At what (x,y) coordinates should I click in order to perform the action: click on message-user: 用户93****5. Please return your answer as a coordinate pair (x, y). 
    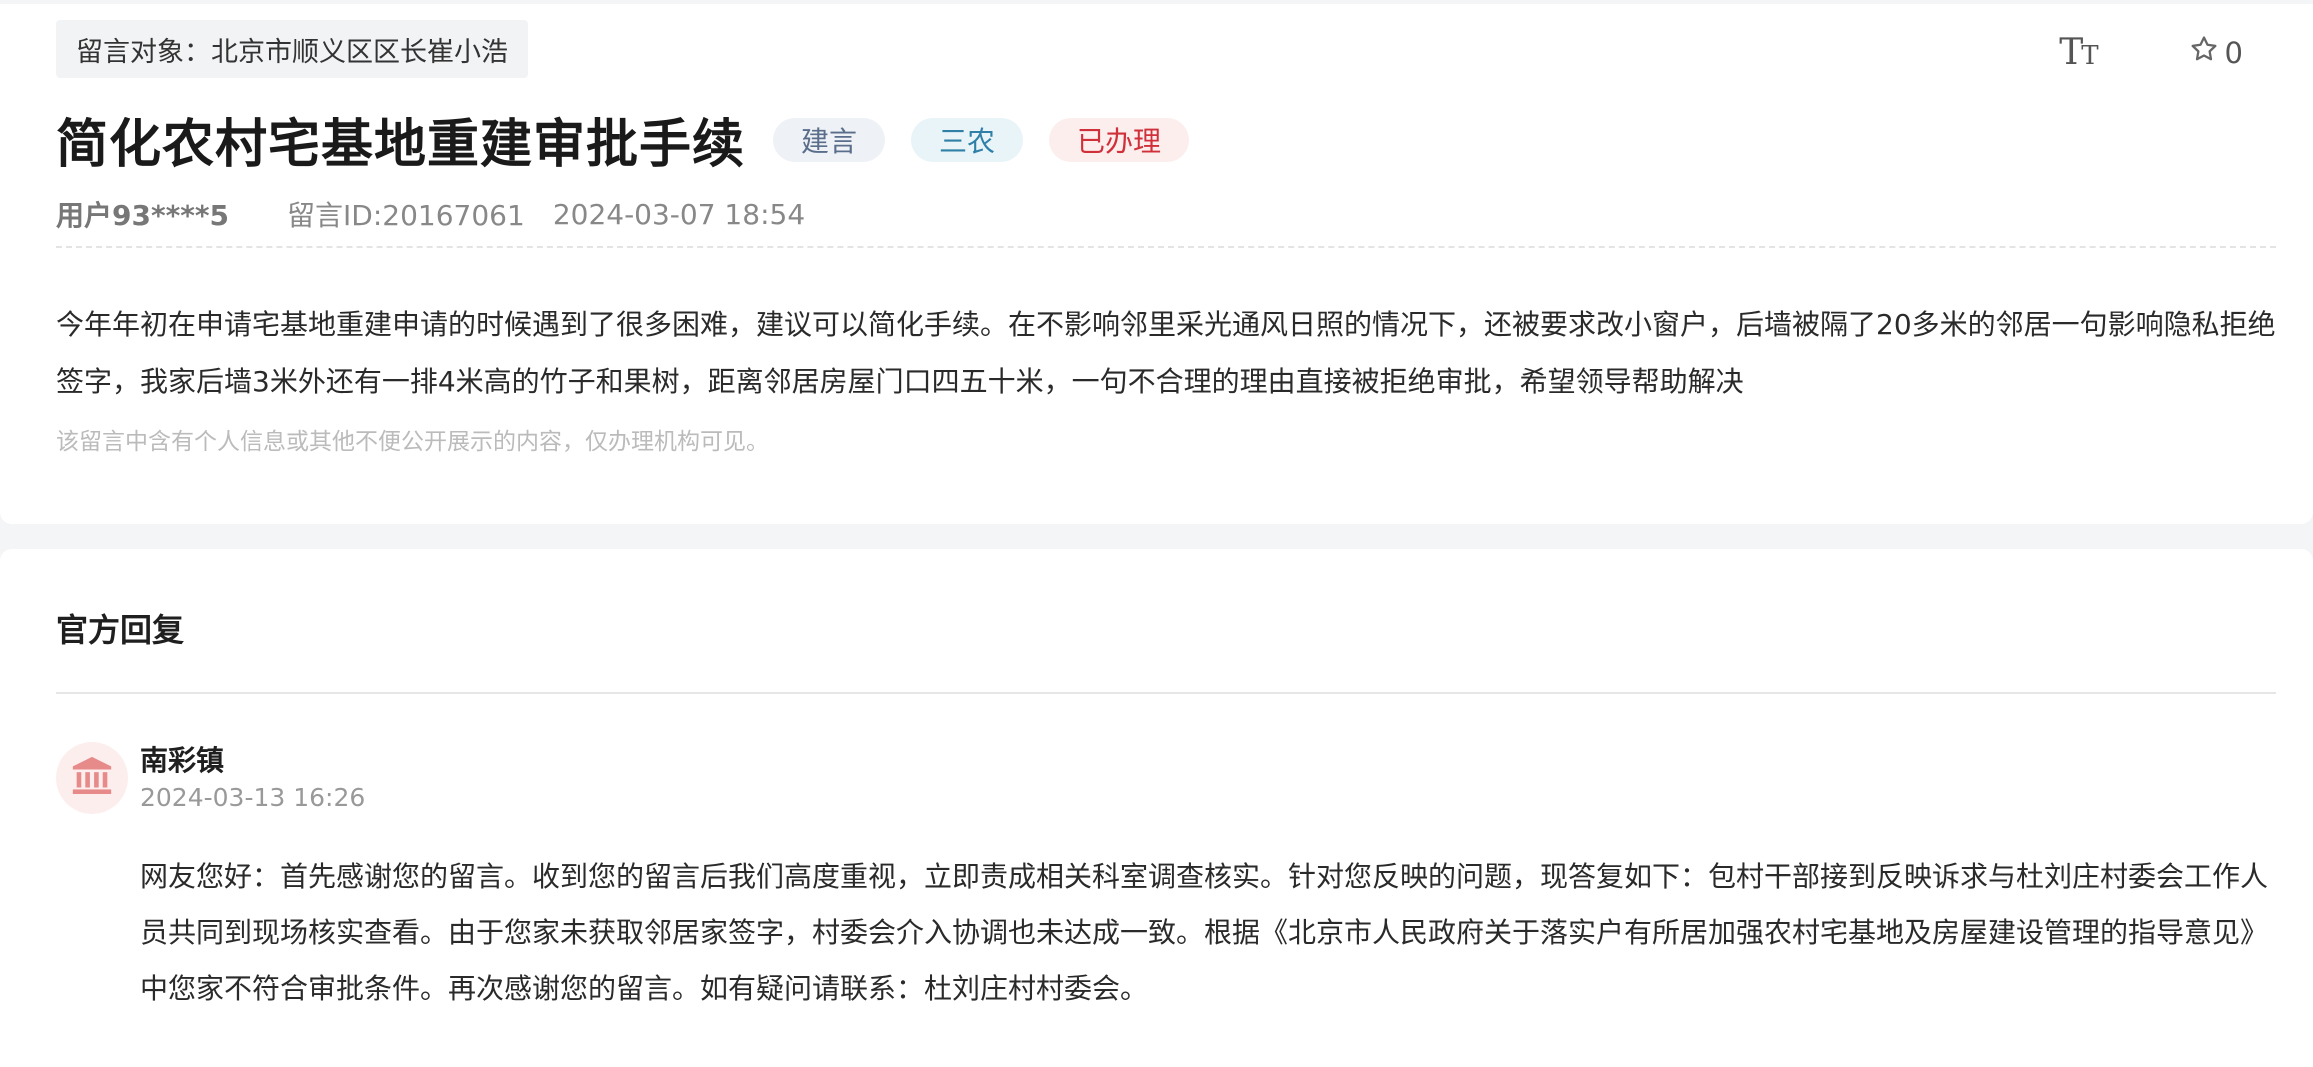
    Looking at the image, I should click on (143, 215).